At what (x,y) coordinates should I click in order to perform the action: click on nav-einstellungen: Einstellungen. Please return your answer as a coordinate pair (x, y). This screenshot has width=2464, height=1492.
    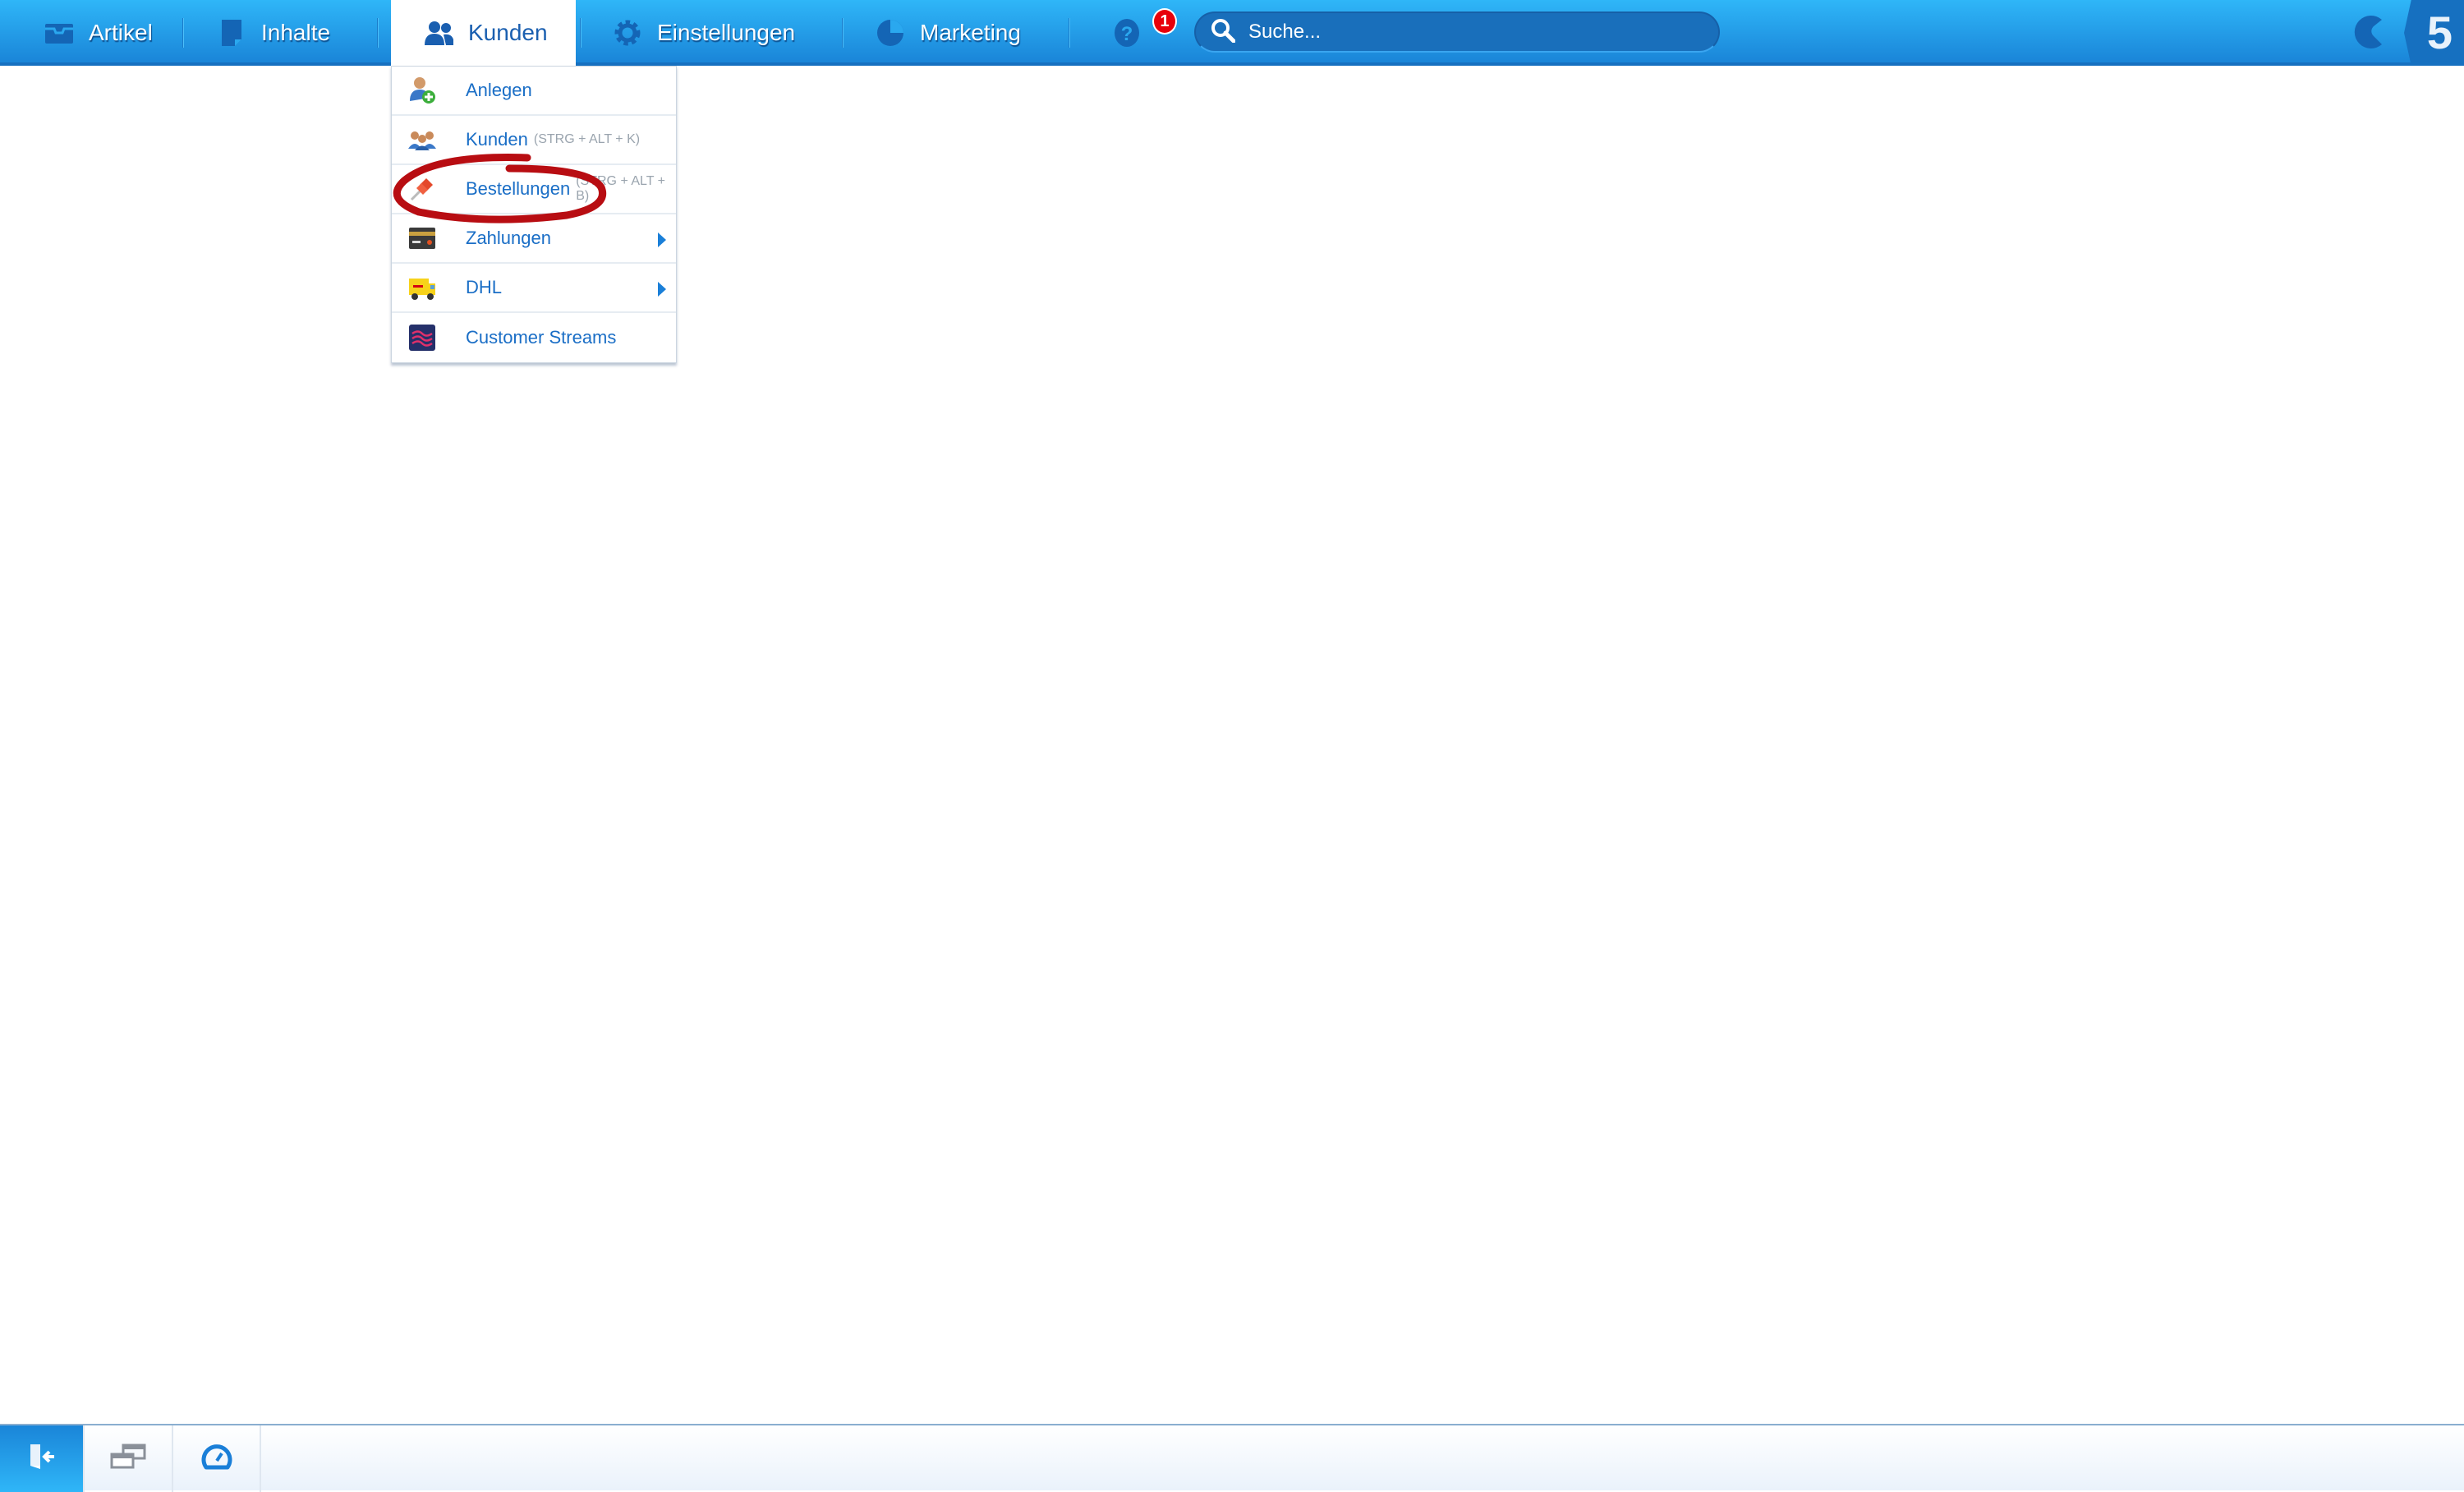
    Looking at the image, I should click on (704, 33).